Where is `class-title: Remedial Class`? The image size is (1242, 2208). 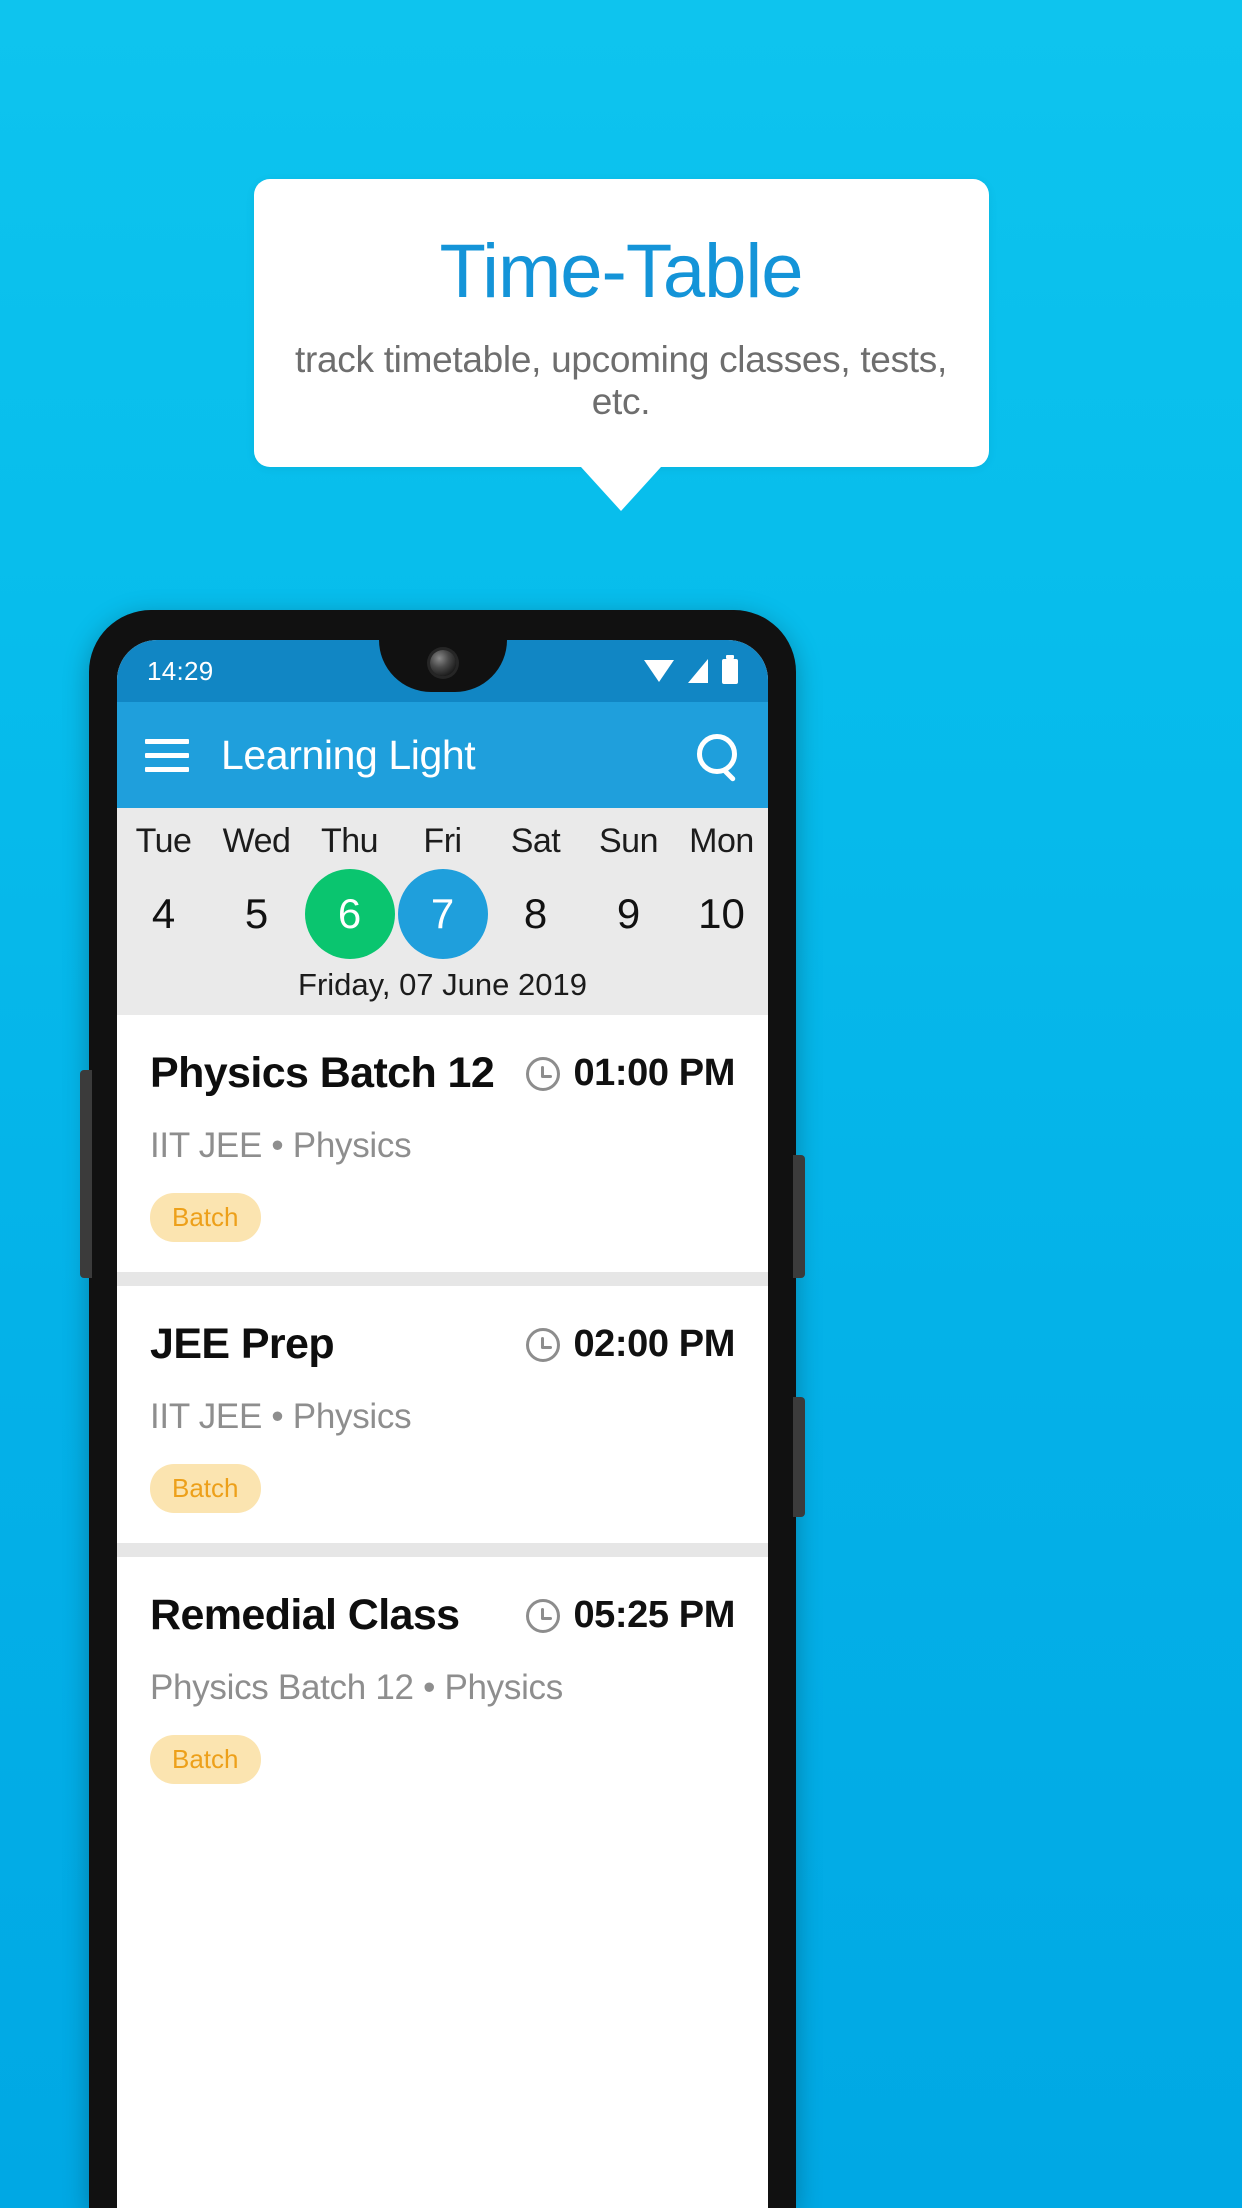
class-title: Remedial Class is located at coordinates (305, 1615).